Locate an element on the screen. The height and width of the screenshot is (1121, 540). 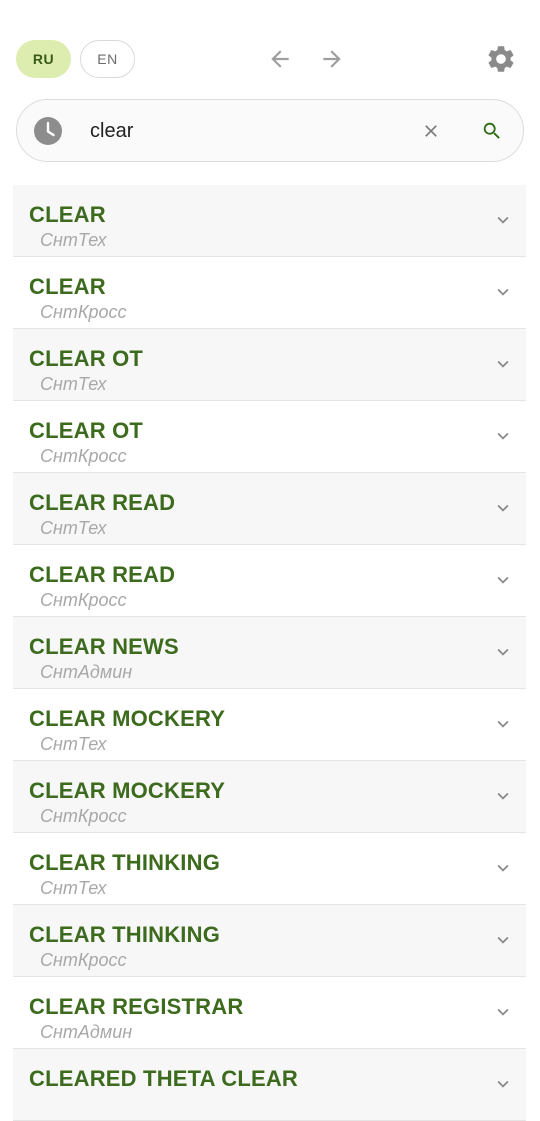
list-item: CLEAR THINKING СнтКросс is located at coordinates (269, 941).